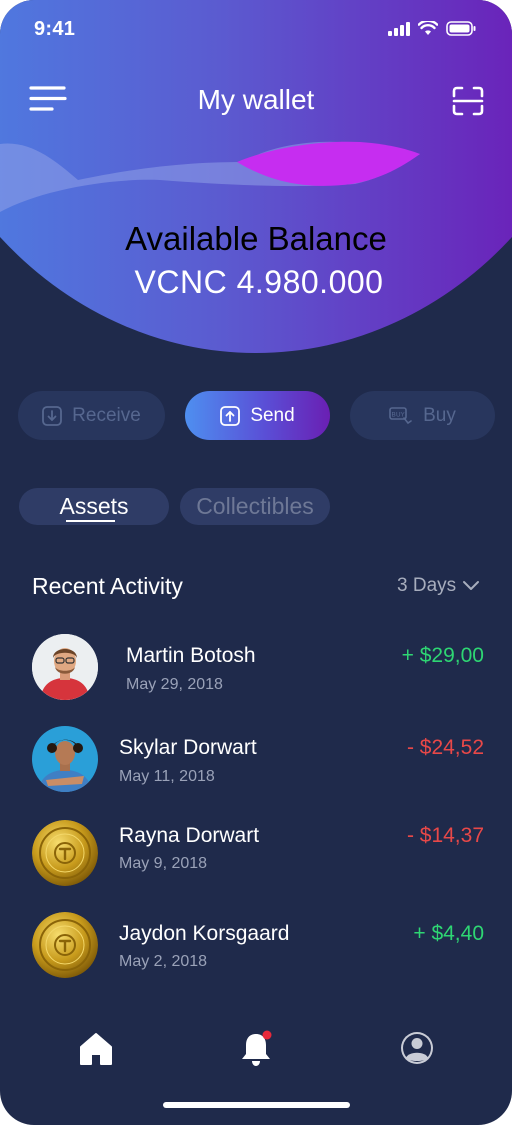 Image resolution: width=512 pixels, height=1125 pixels. What do you see at coordinates (188, 747) in the screenshot?
I see `contact-name: Skylar Dorwart` at bounding box center [188, 747].